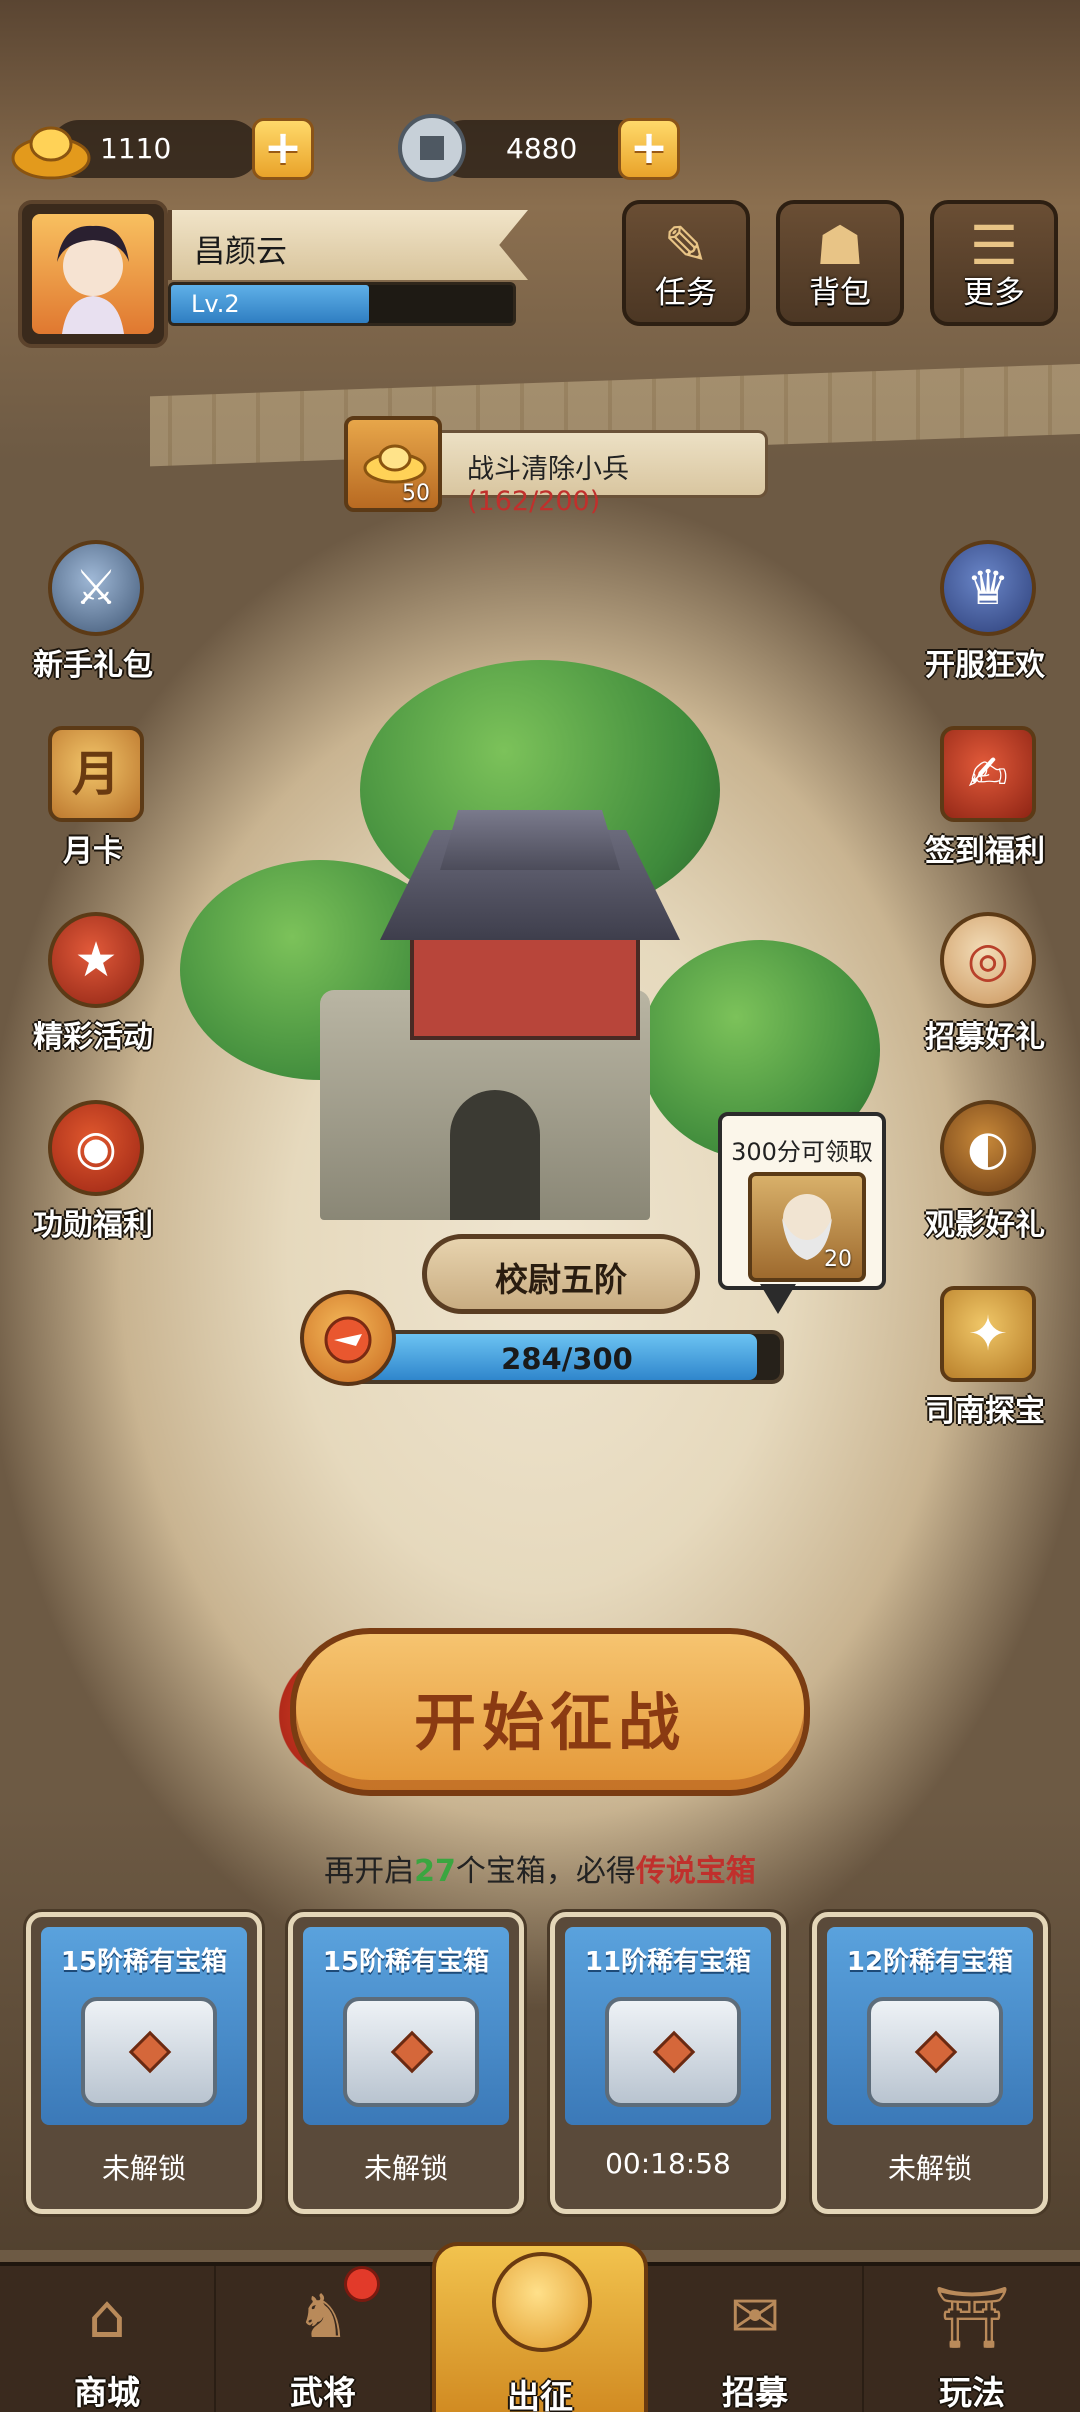  Describe the element at coordinates (540, 1871) in the screenshot. I see `chest-hint: 再开启27个宝箱，必得传说宝箱` at that location.